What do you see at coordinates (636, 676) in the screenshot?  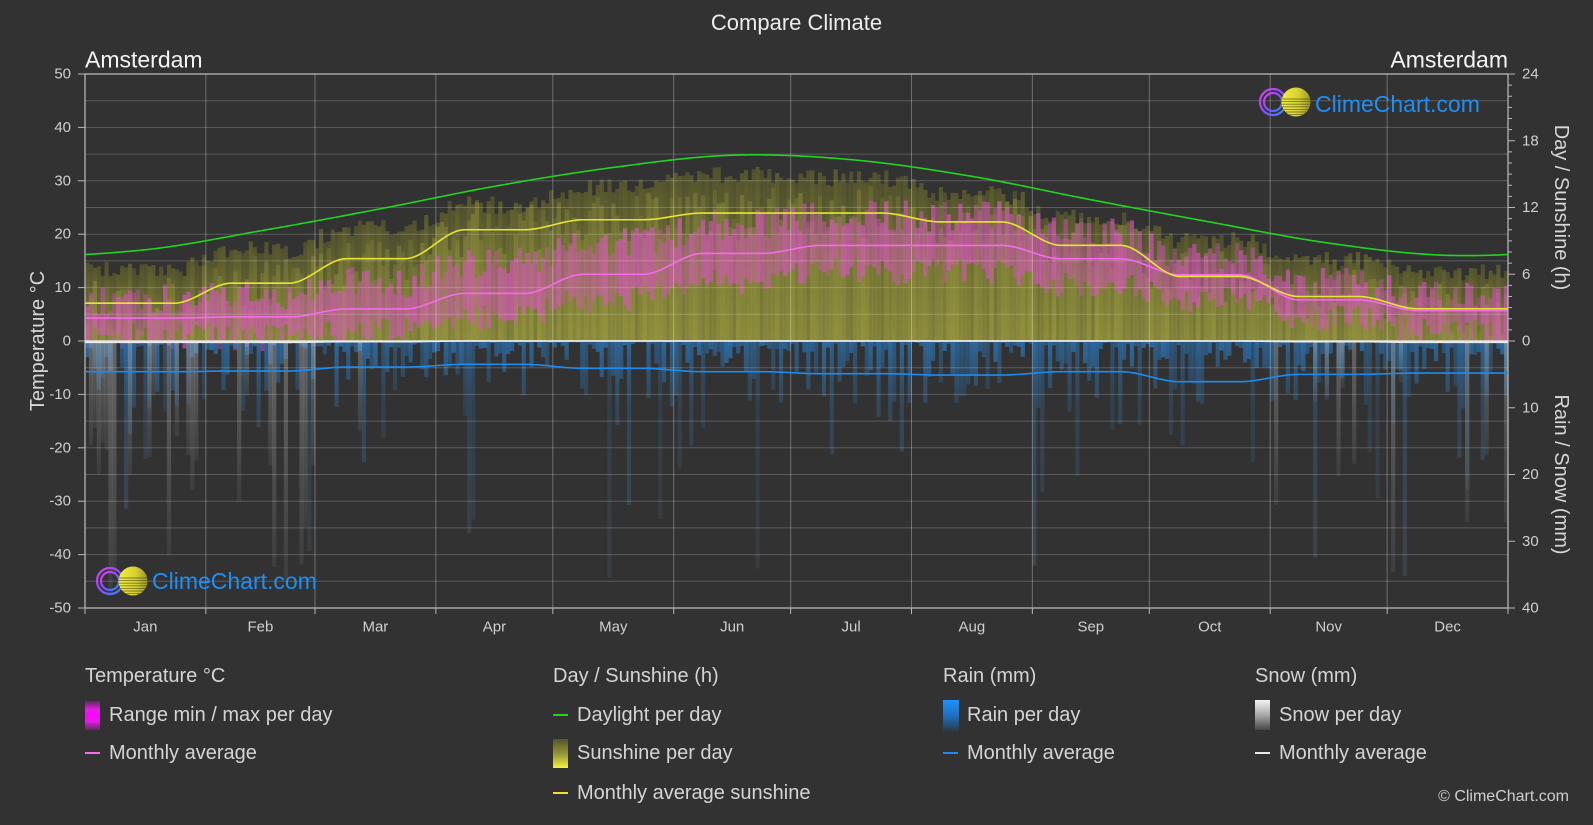 I see `legend-title-sunshine: Day / Sunshine (h)` at bounding box center [636, 676].